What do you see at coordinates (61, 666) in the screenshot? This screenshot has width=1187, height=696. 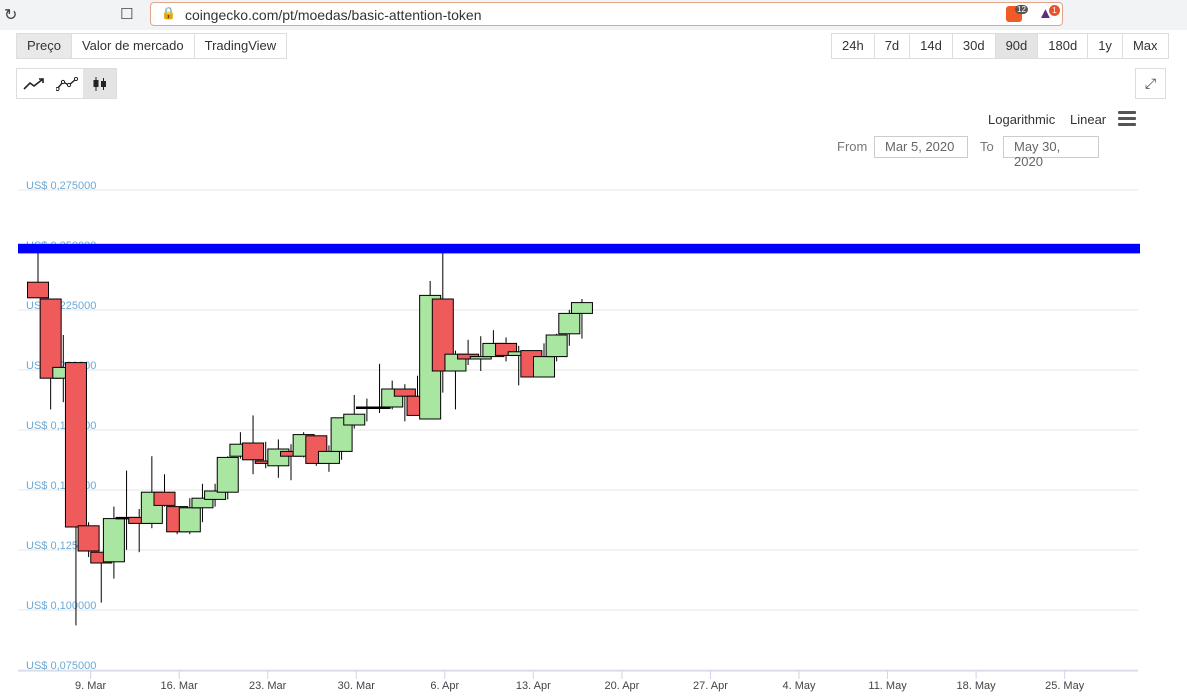 I see `y-tick-label: US$ 0,075000` at bounding box center [61, 666].